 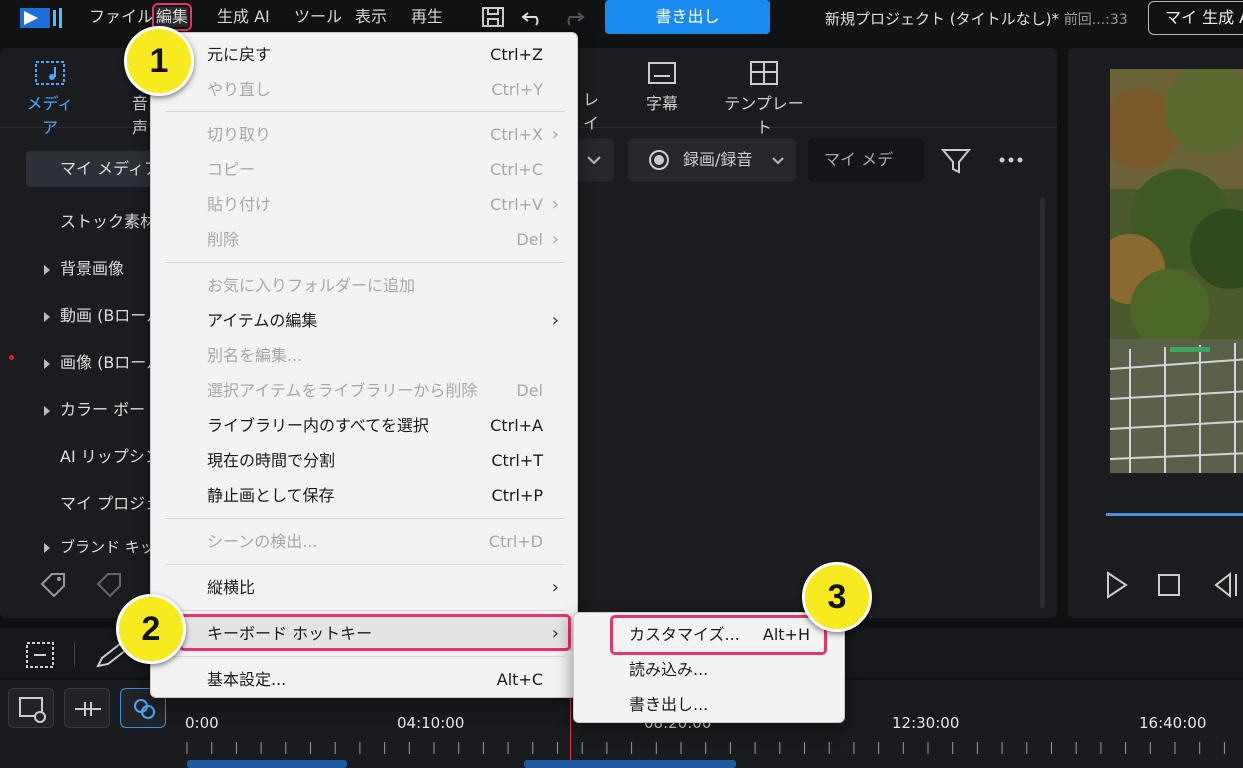 I want to click on my-generative-ai-button: マイ 生成 A, so click(x=1195, y=18).